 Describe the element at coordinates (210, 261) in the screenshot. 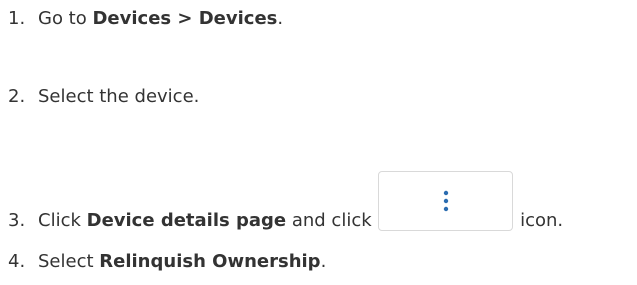

I see `action-name: Relinquish Ownership` at that location.